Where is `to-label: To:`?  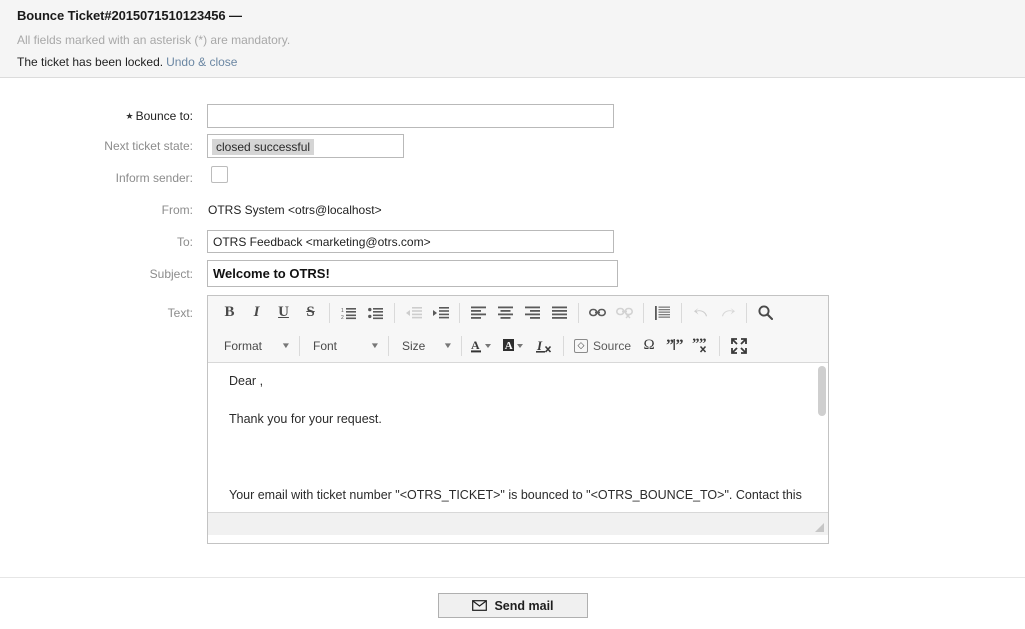 to-label: To: is located at coordinates (184, 242).